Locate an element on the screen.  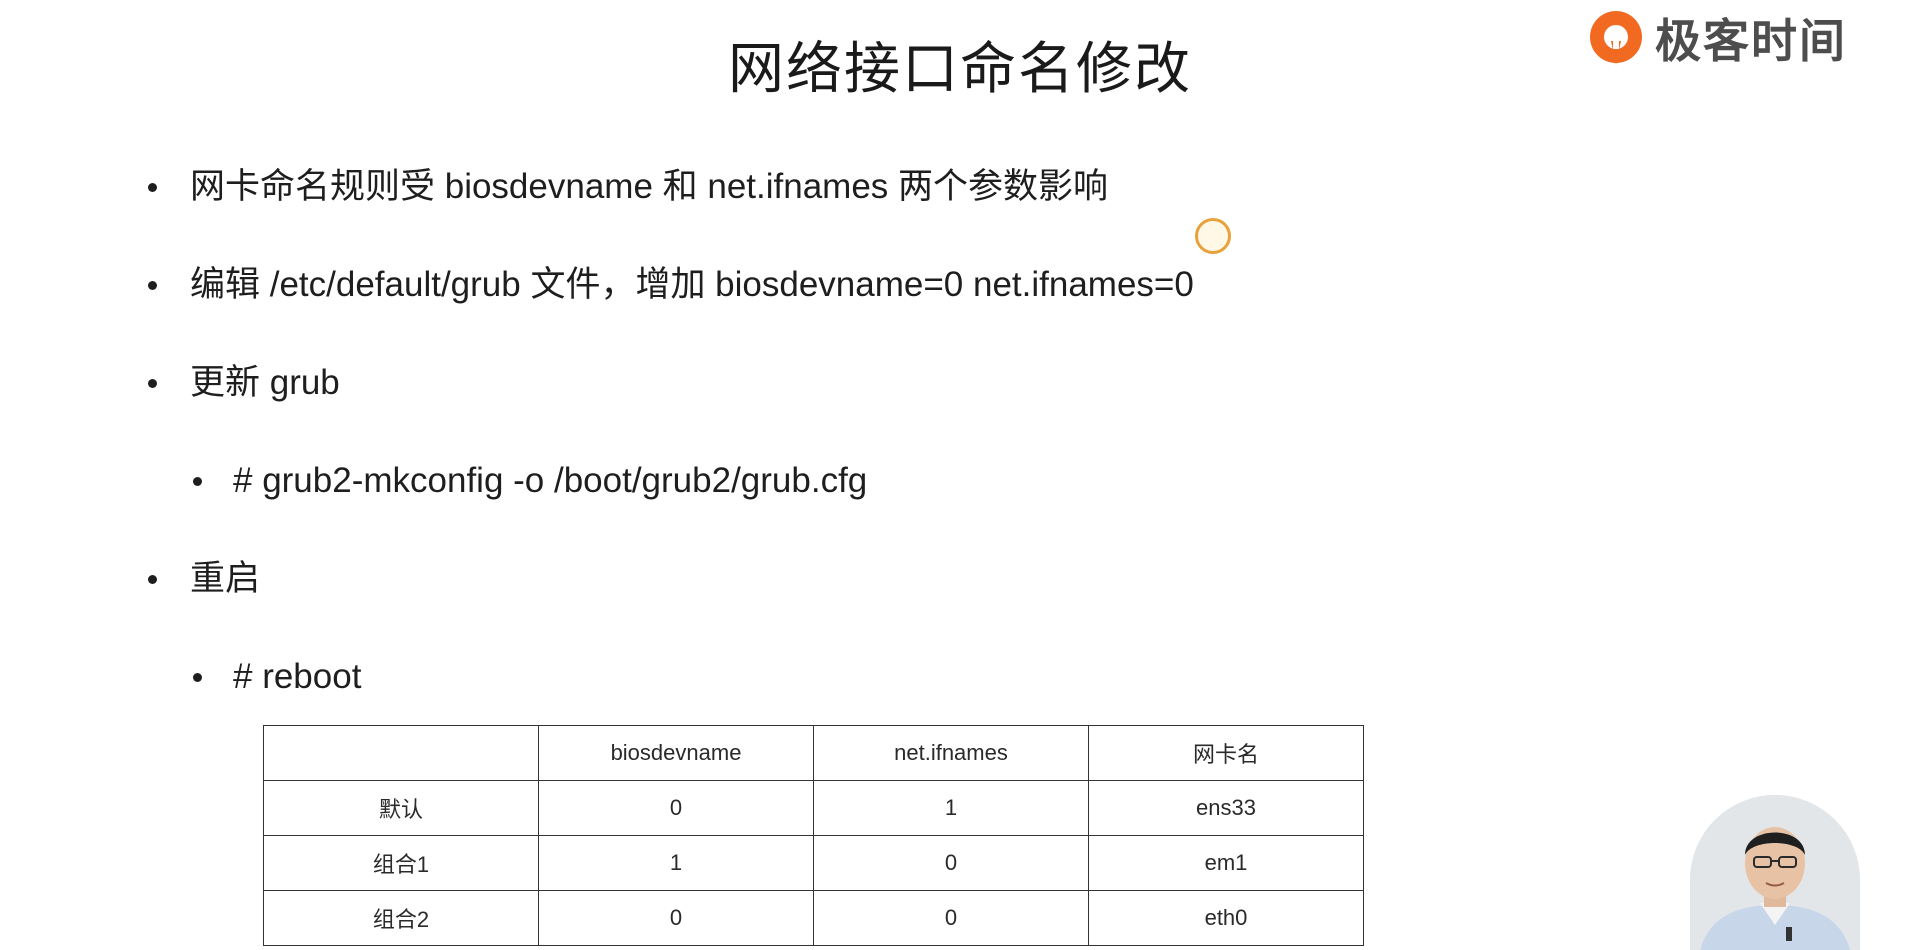
presenter-avatar-icon is located at coordinates (1775, 872).